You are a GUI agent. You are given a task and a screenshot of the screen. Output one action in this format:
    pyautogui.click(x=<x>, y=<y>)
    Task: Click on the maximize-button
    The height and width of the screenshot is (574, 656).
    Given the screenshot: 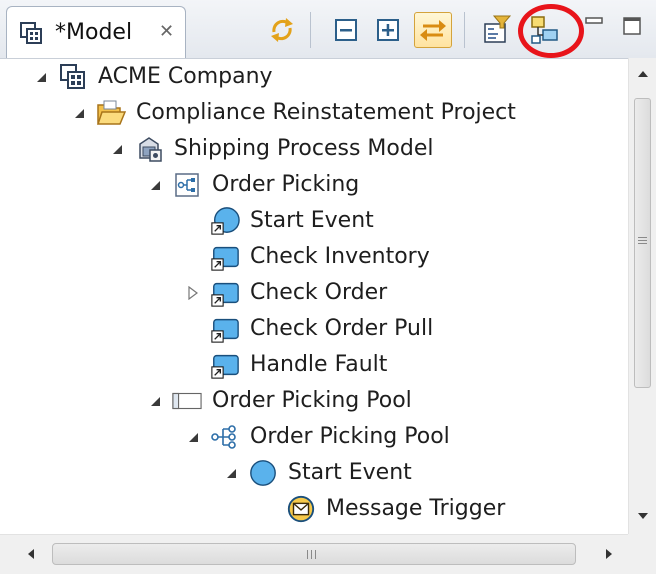 What is the action you would take?
    pyautogui.click(x=636, y=30)
    